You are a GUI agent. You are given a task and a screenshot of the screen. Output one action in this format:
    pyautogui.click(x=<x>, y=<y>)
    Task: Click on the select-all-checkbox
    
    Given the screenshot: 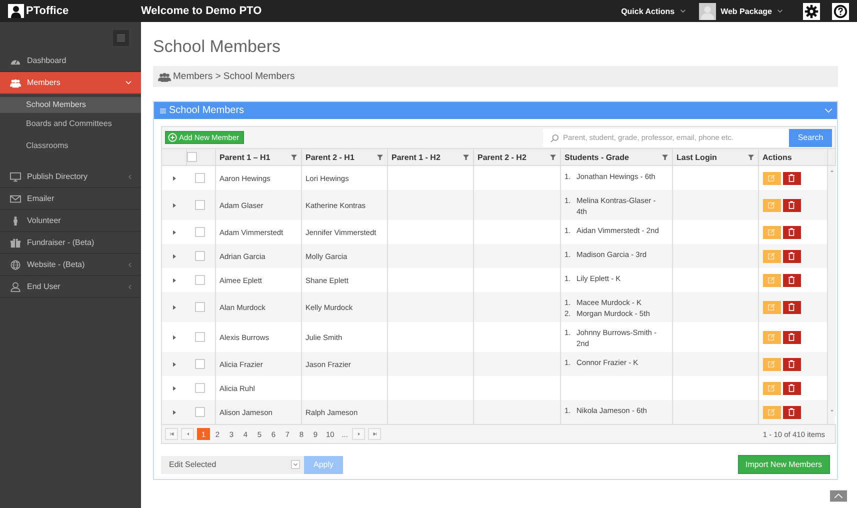 What is the action you would take?
    pyautogui.click(x=191, y=157)
    